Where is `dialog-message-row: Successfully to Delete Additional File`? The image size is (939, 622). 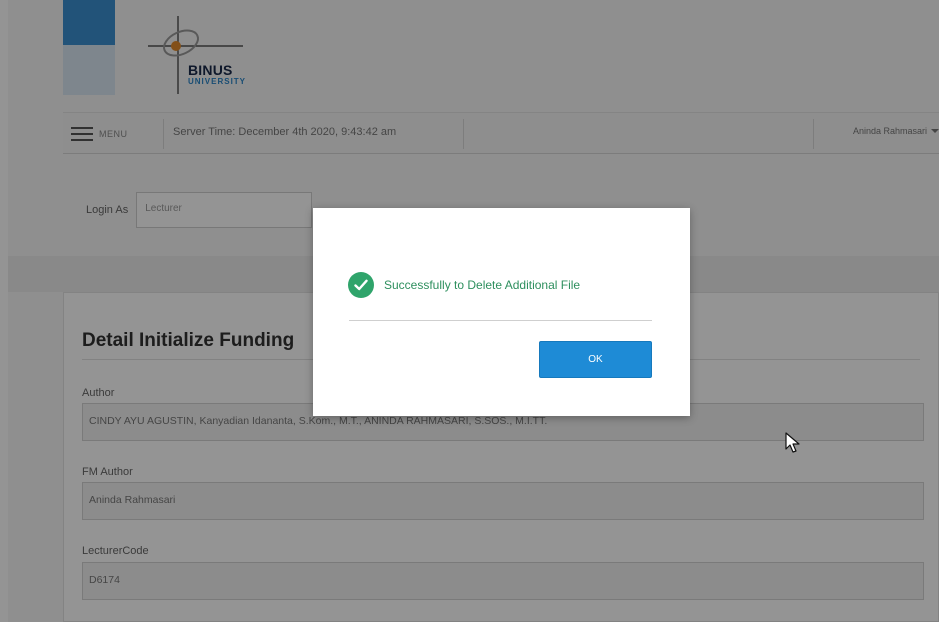 dialog-message-row: Successfully to Delete Additional File is located at coordinates (464, 285).